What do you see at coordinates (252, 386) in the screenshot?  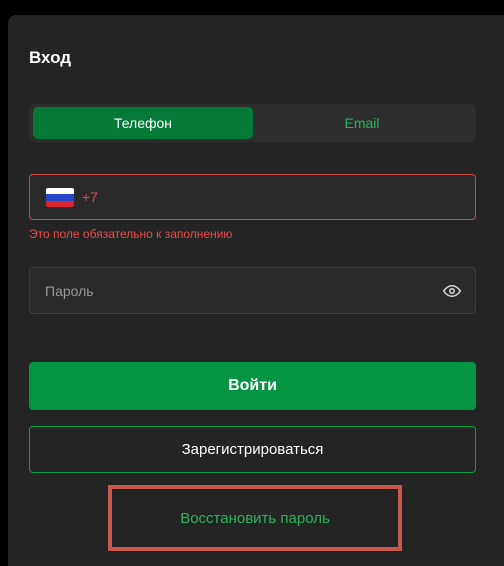 I see `login-button: Войти` at bounding box center [252, 386].